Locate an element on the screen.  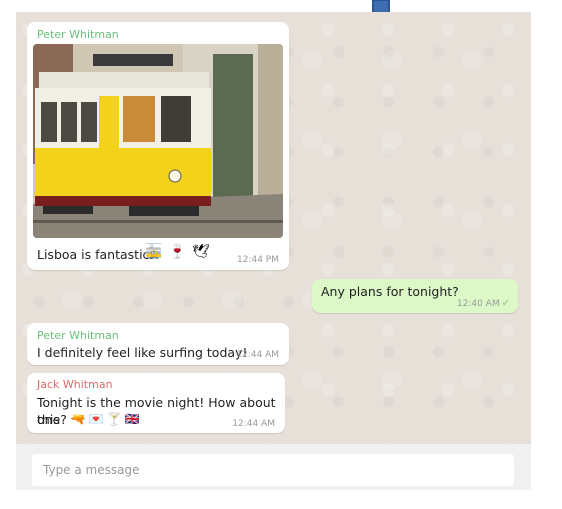
message-time-row: 12:40 AM ✓ is located at coordinates (483, 303).